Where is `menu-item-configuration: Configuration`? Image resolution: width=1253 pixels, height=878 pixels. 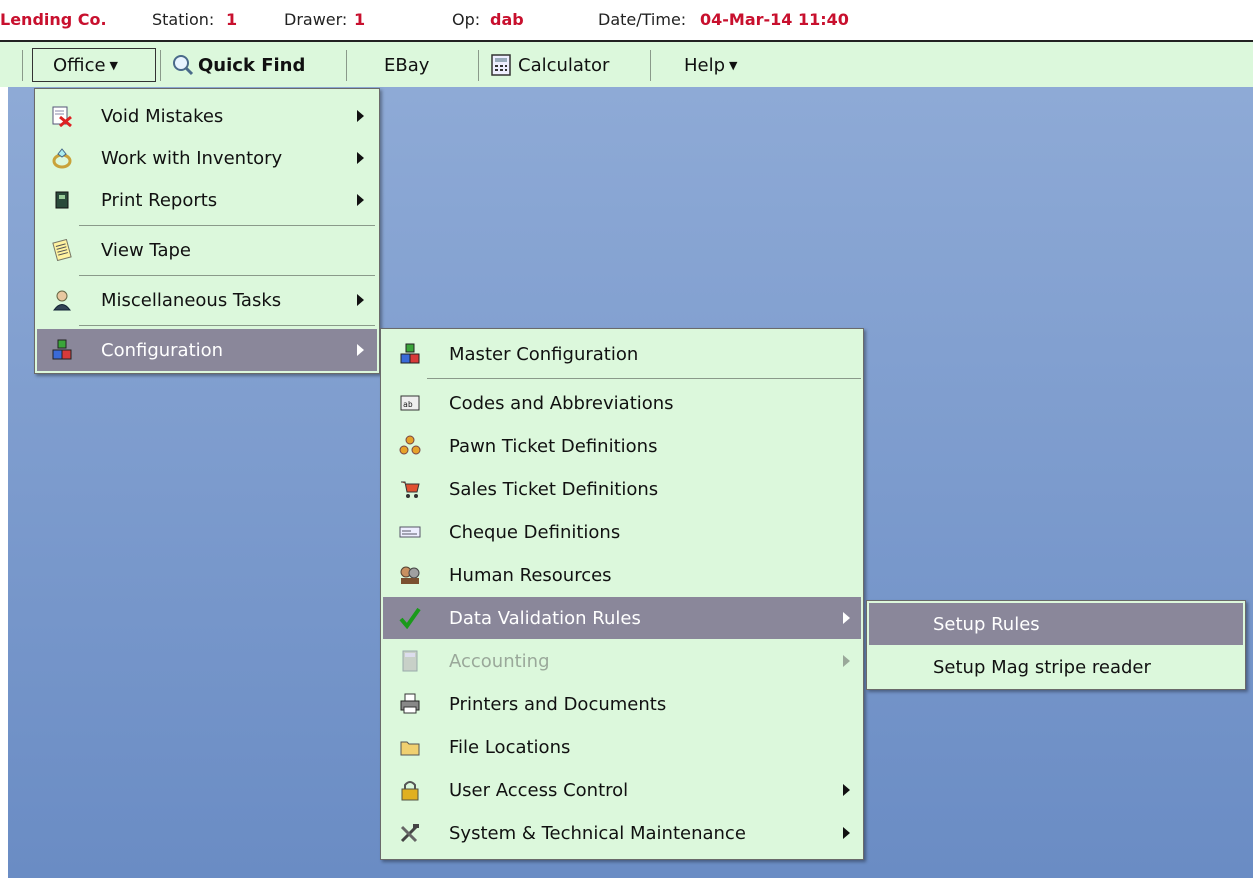
menu-item-configuration: Configuration is located at coordinates (207, 350).